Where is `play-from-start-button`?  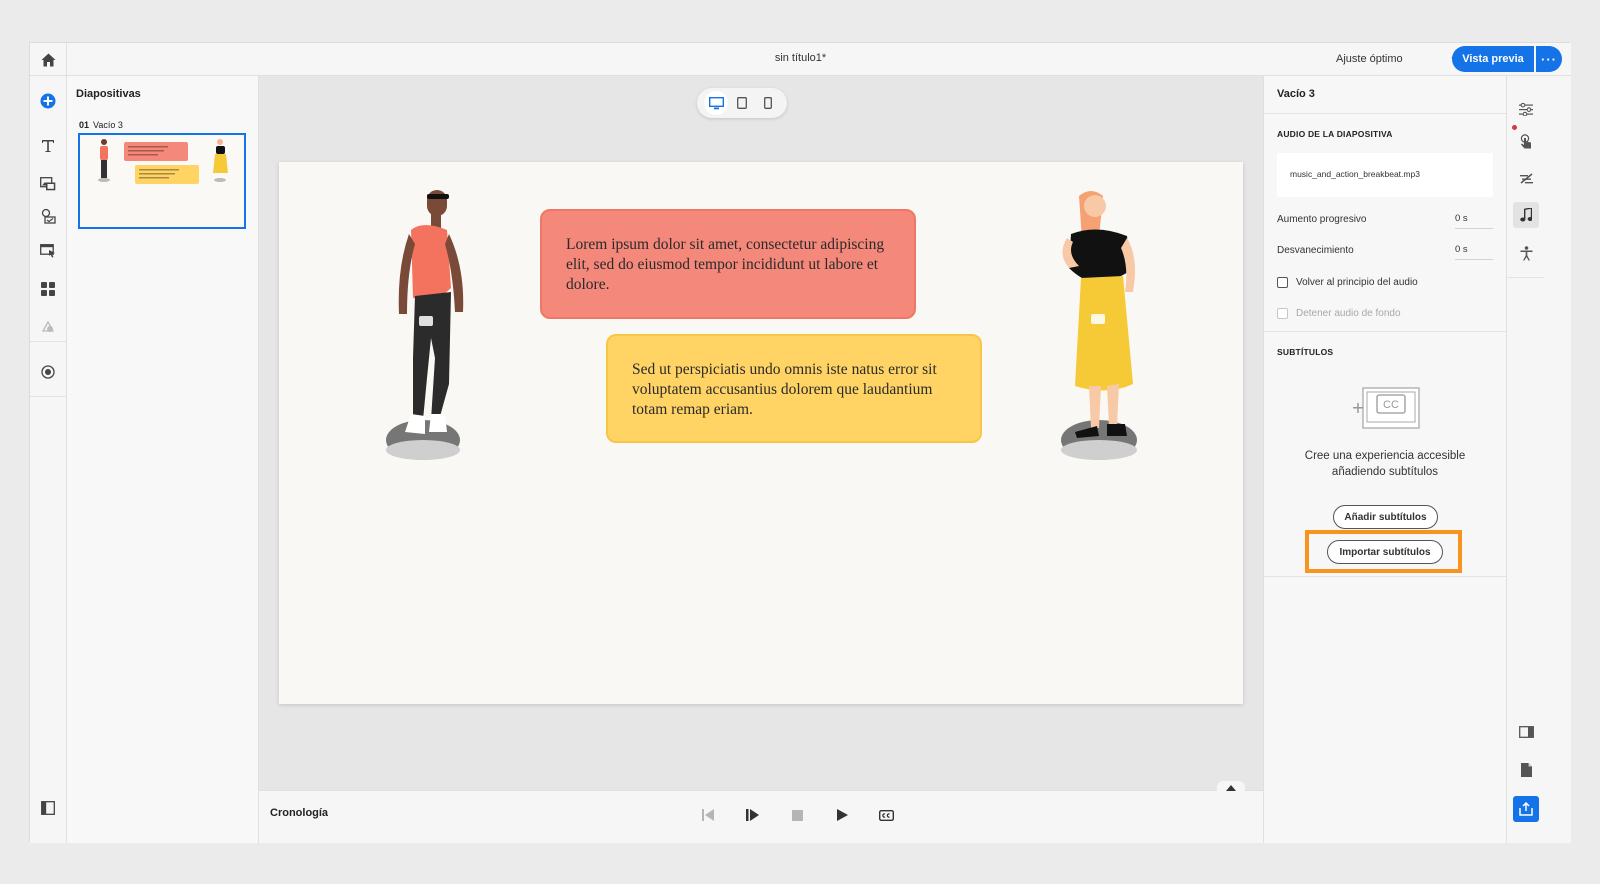
play-from-start-button is located at coordinates (752, 815).